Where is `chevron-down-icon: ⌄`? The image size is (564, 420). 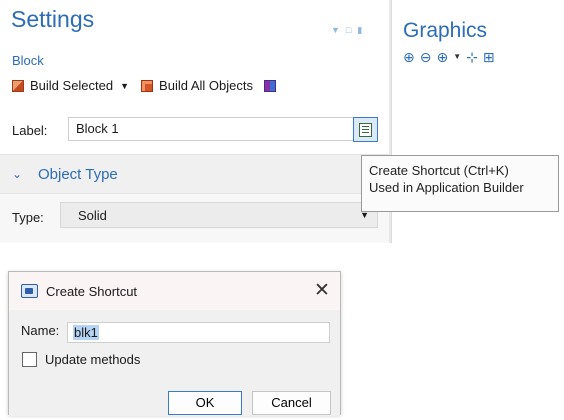
chevron-down-icon: ⌄ is located at coordinates (17, 174).